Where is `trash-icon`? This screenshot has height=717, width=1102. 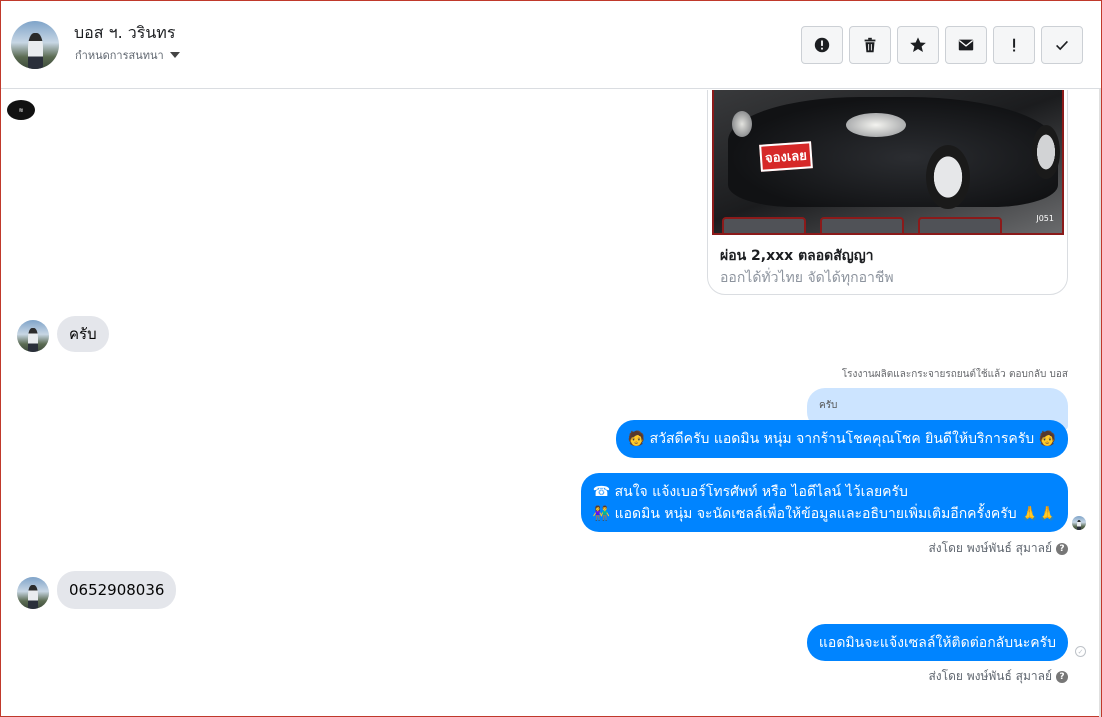 trash-icon is located at coordinates (870, 45).